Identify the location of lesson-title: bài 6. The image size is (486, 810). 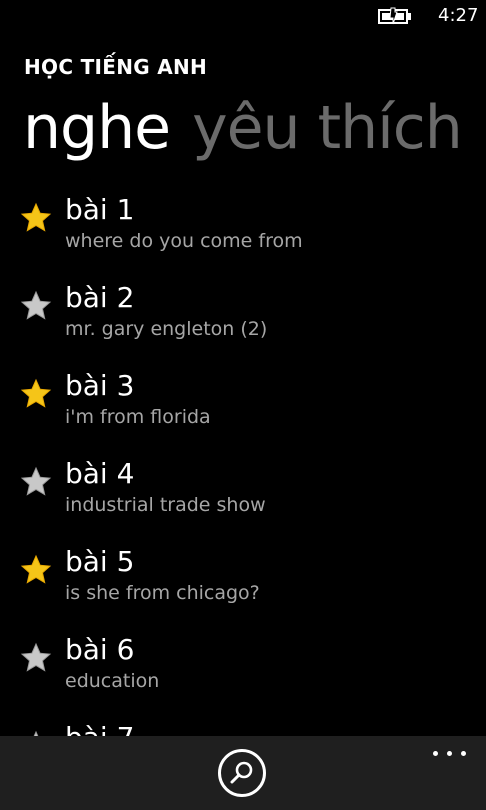
(100, 649).